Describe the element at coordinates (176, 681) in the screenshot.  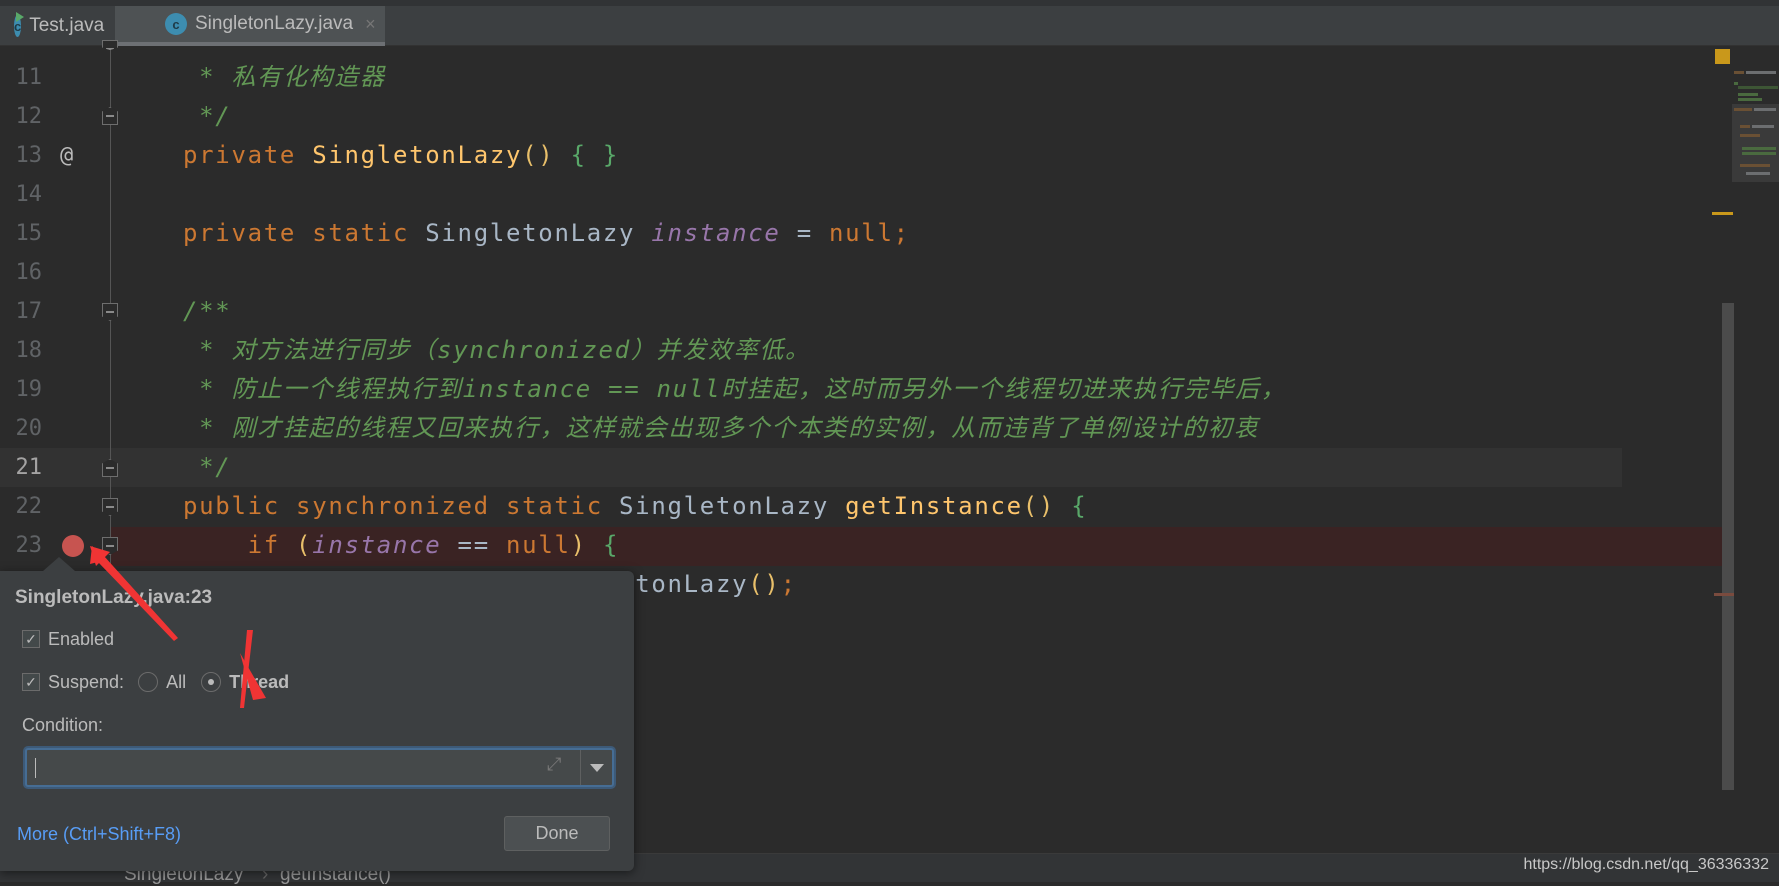
I see `radio-all-label: All` at that location.